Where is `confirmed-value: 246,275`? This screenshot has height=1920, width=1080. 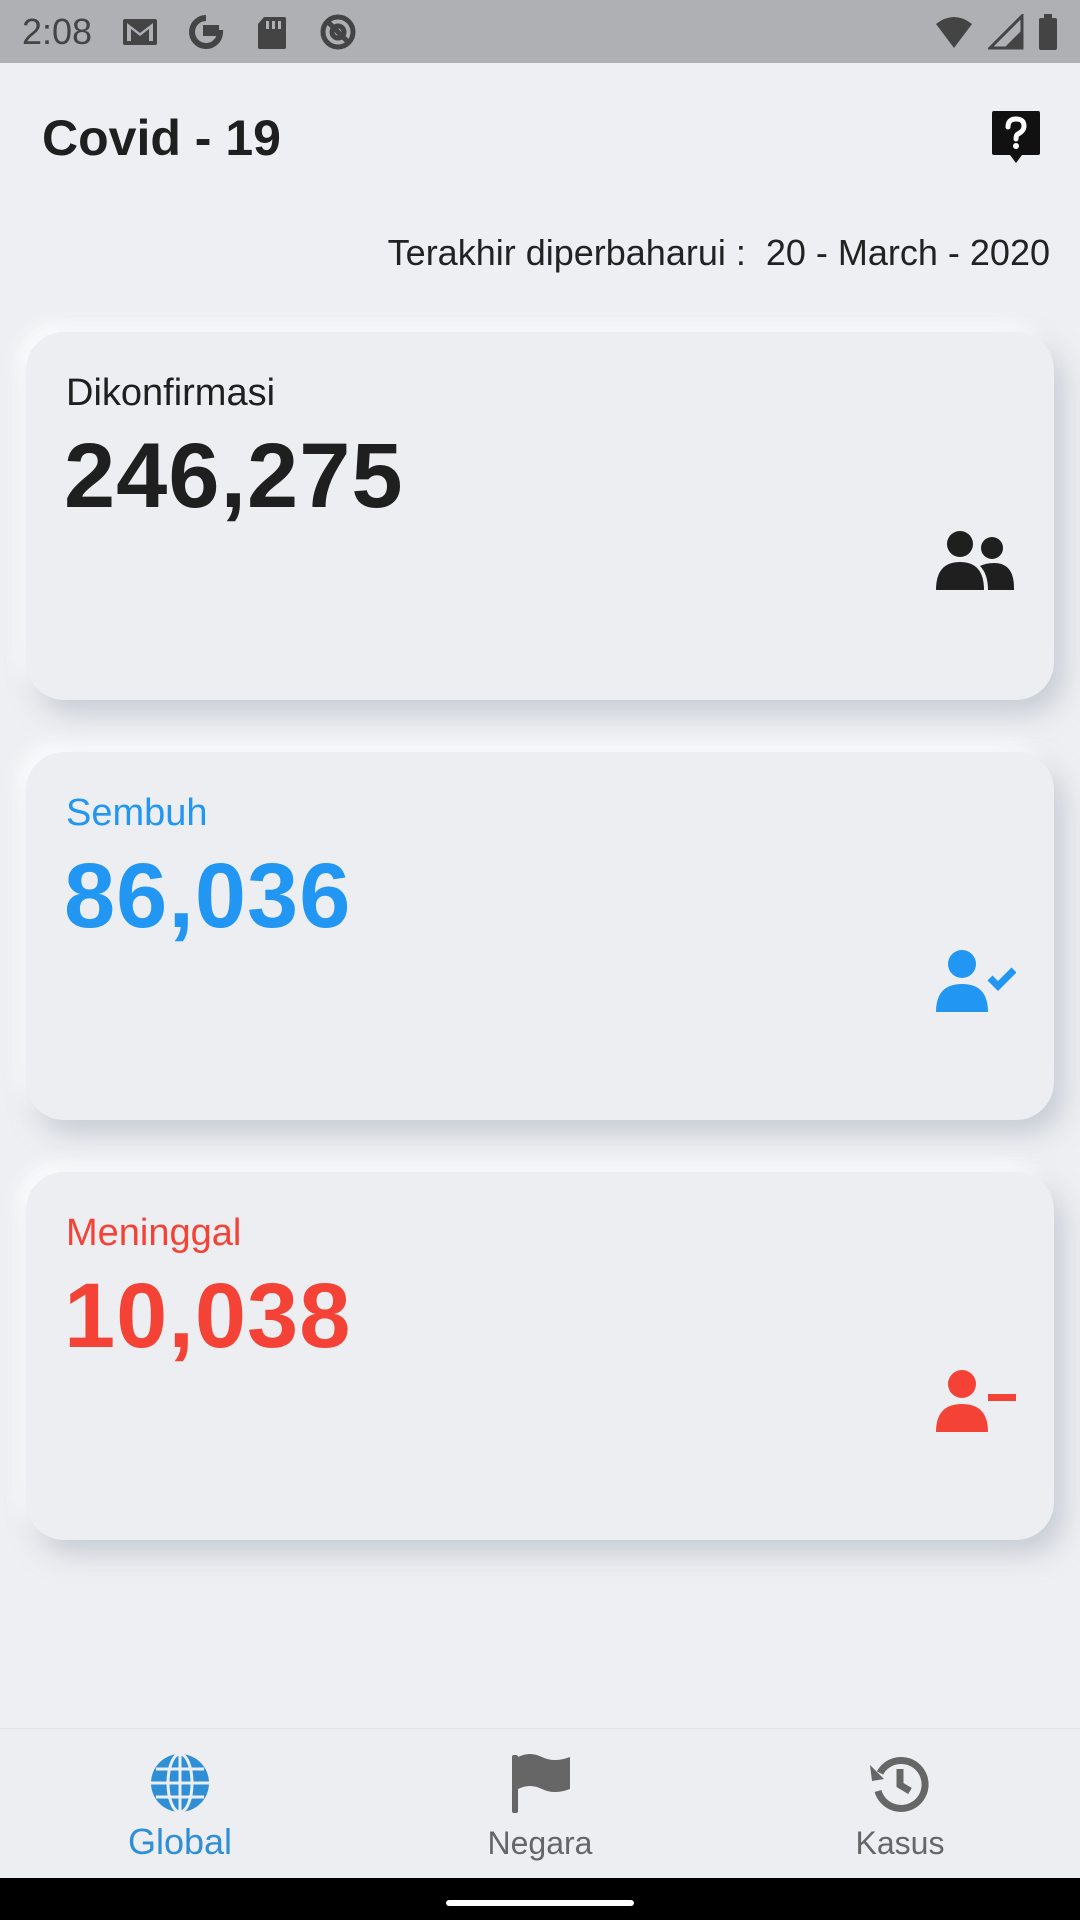
confirmed-value: 246,275 is located at coordinates (234, 476).